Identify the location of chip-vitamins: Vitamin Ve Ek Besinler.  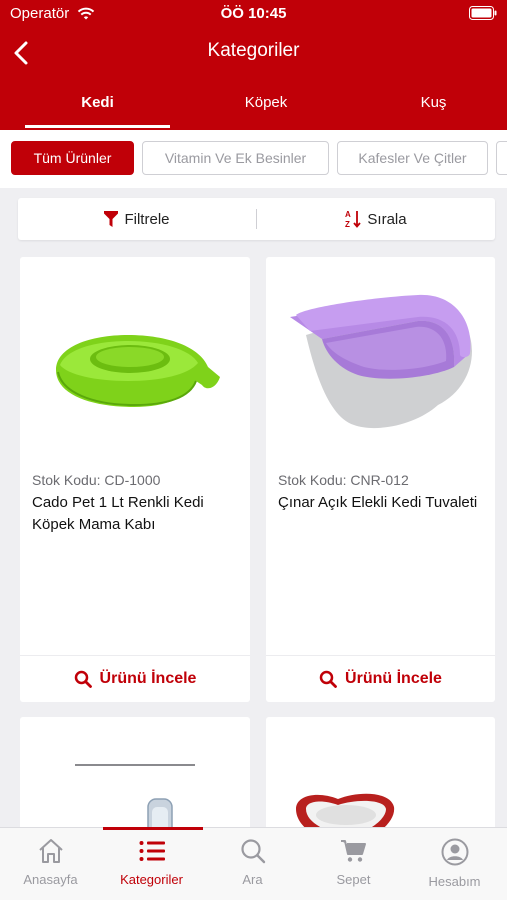
(235, 158).